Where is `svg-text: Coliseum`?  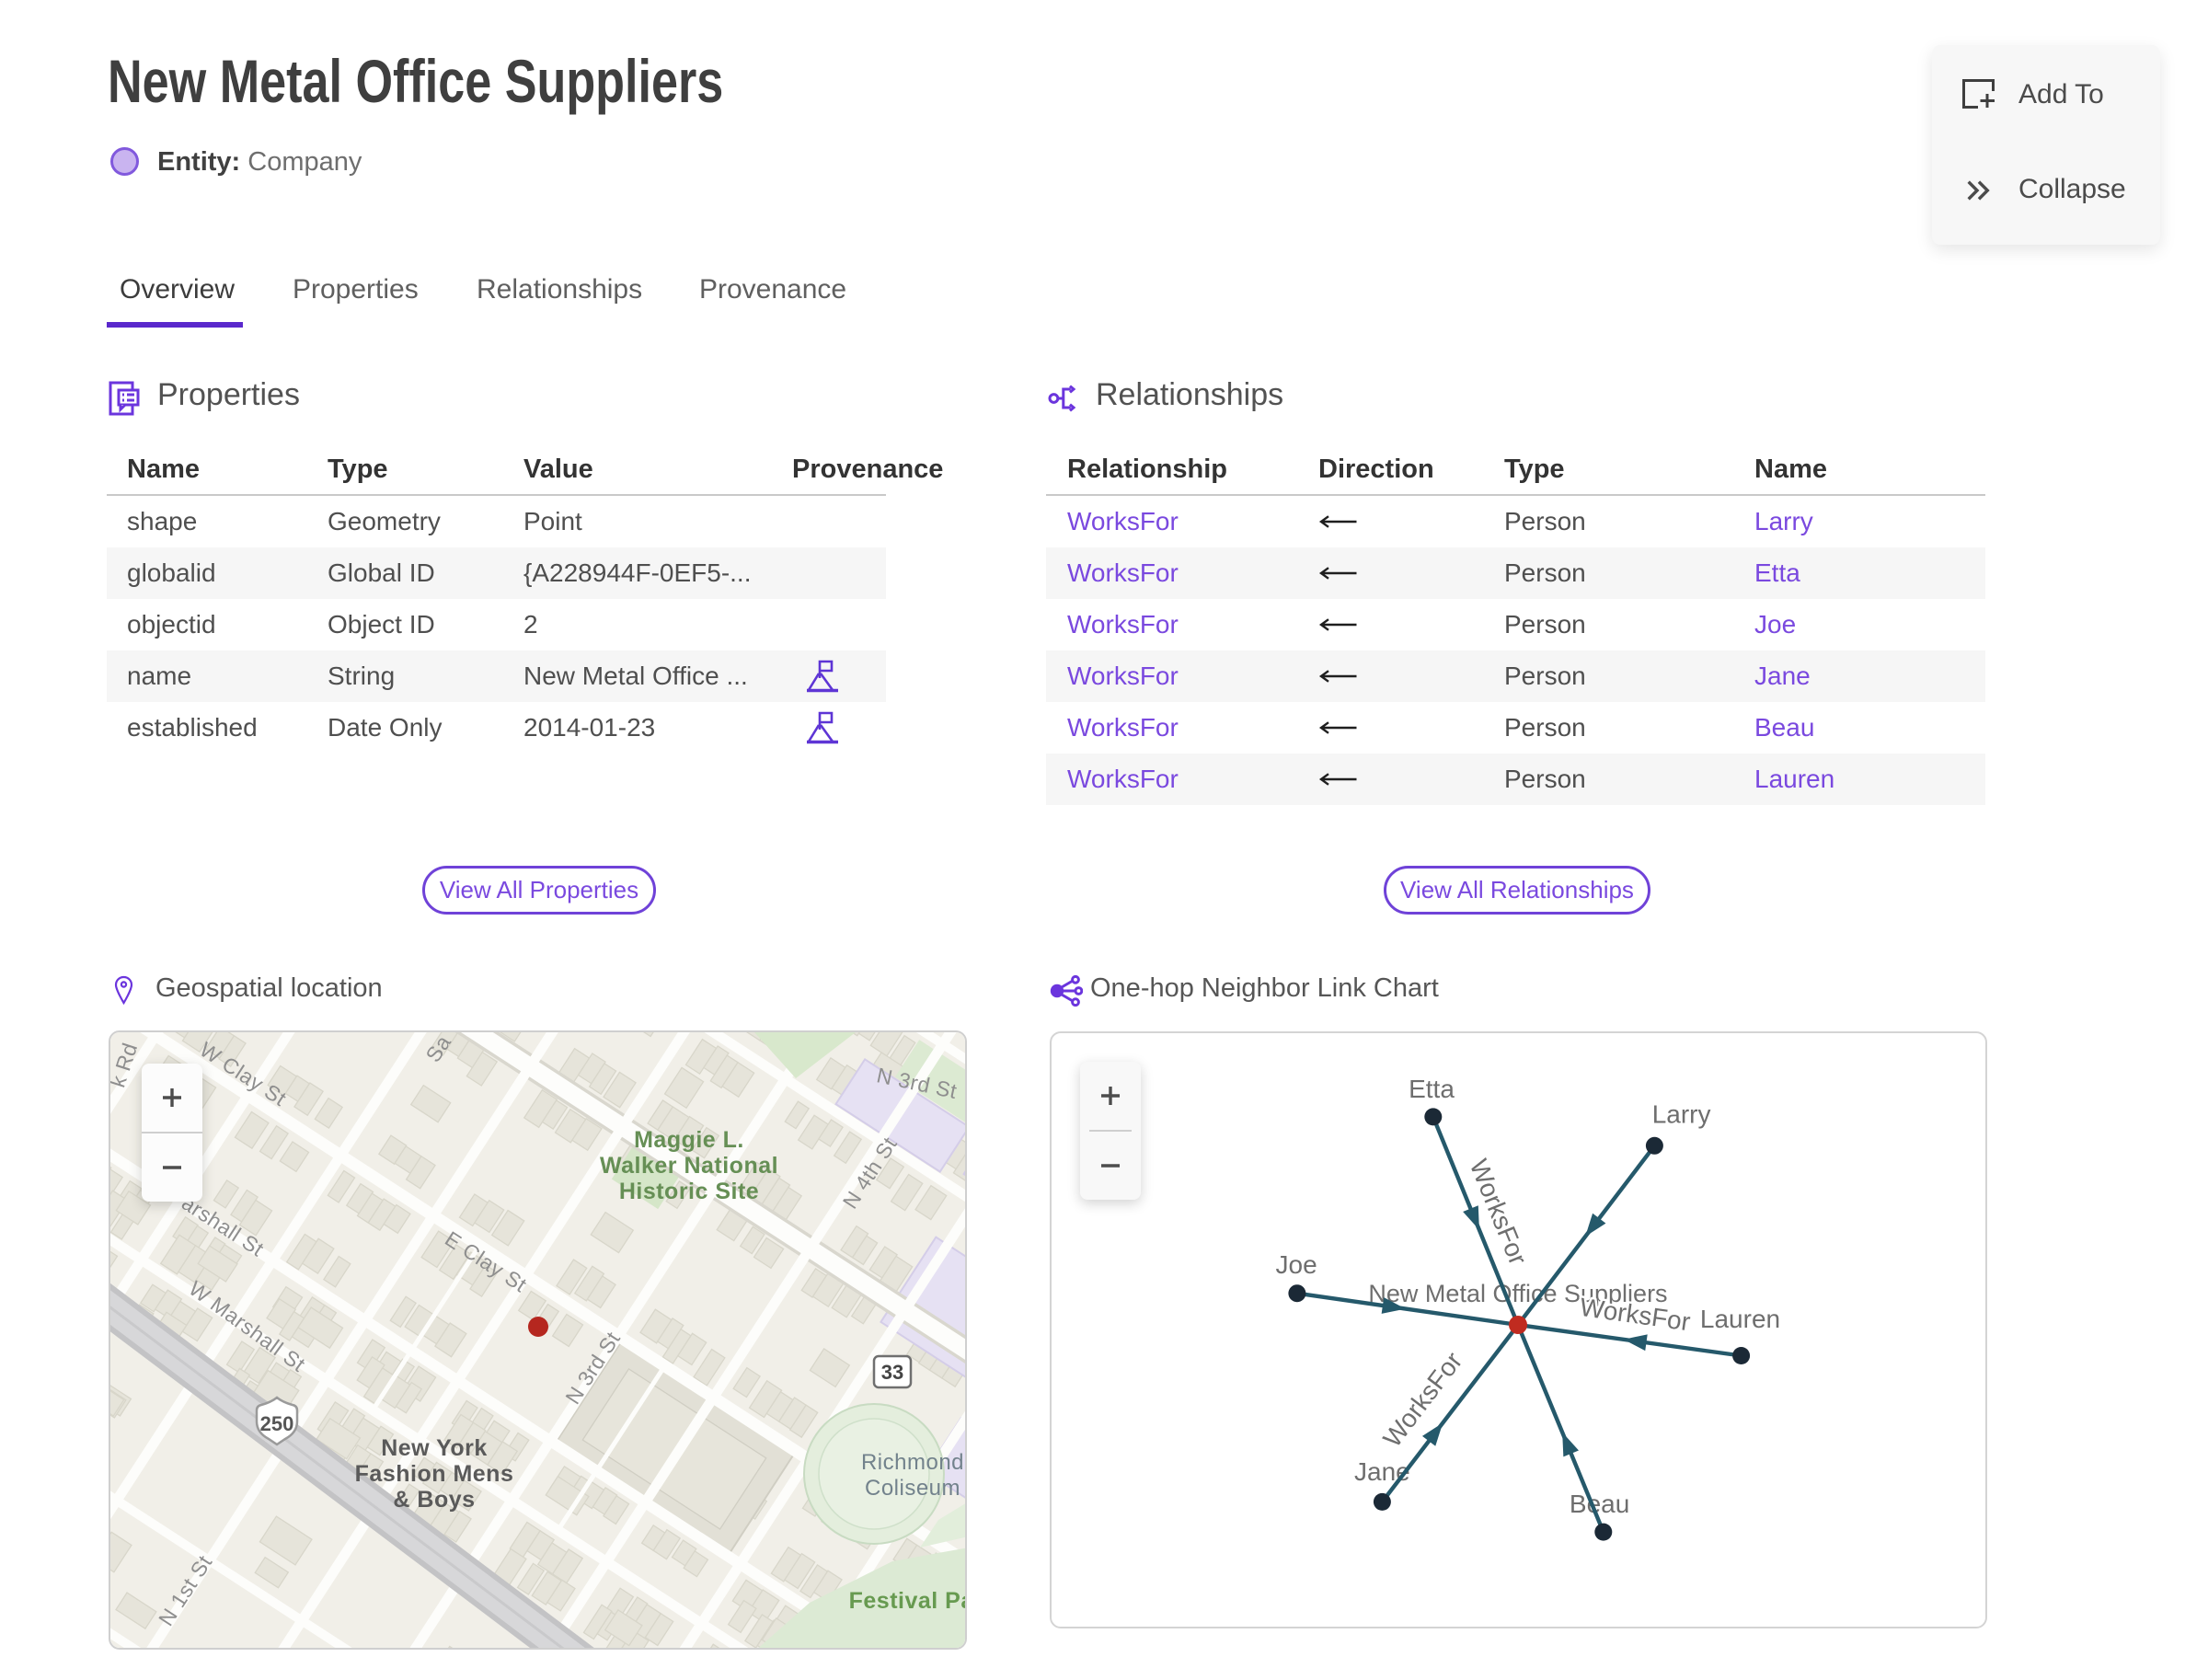
svg-text: Coliseum is located at coordinates (912, 1488).